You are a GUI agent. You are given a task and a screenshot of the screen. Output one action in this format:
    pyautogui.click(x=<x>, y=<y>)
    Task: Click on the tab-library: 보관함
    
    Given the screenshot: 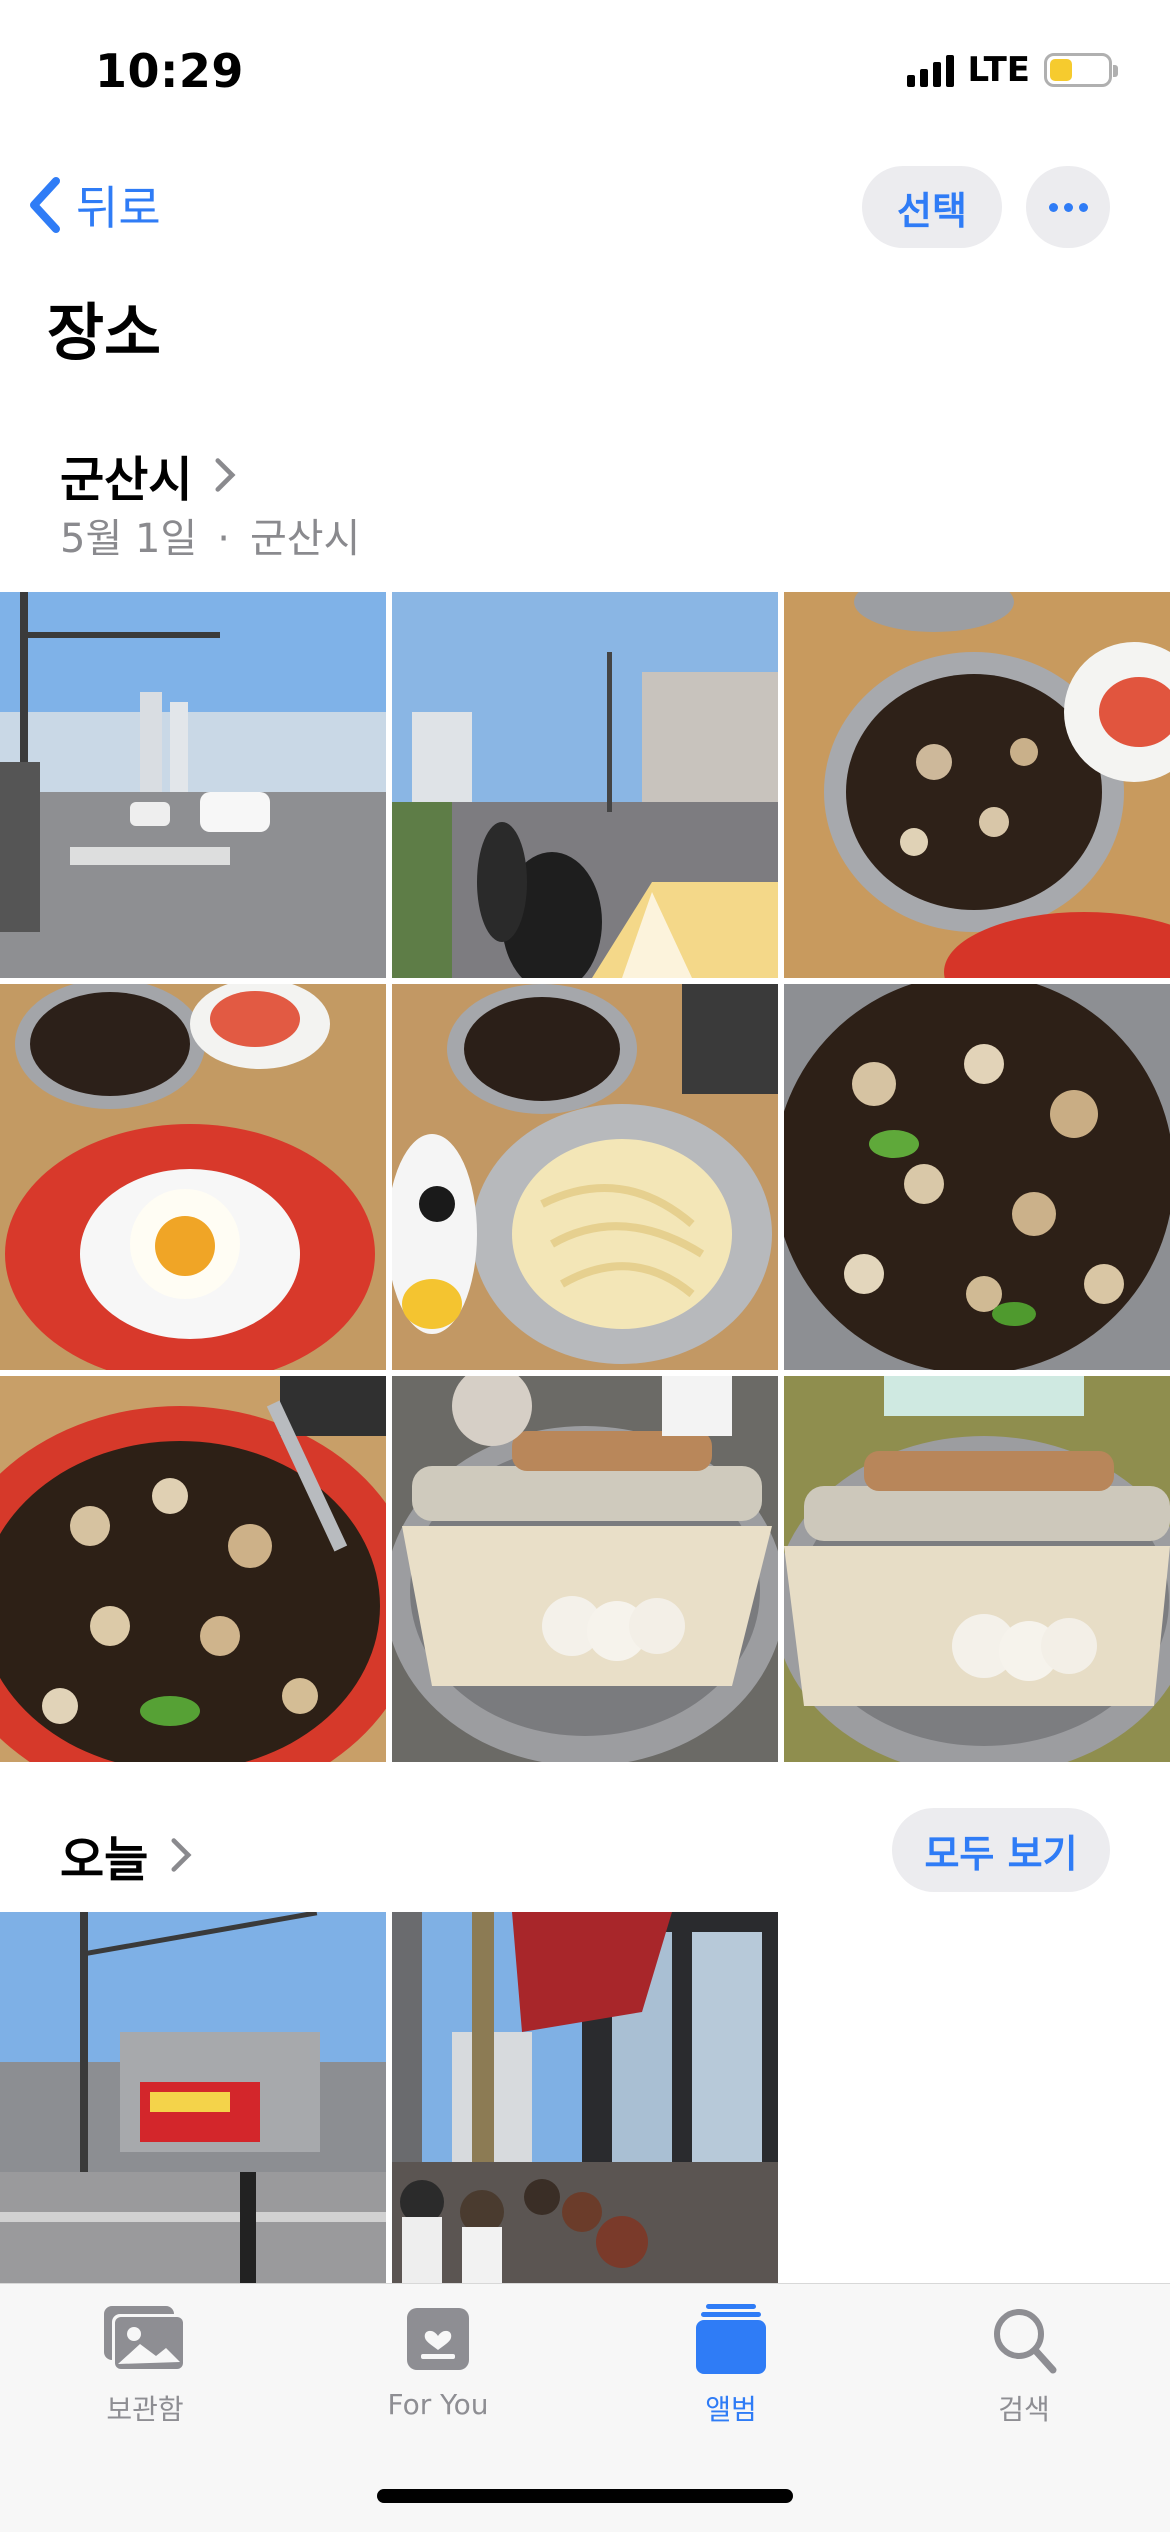 What is the action you would take?
    pyautogui.click(x=145, y=2365)
    